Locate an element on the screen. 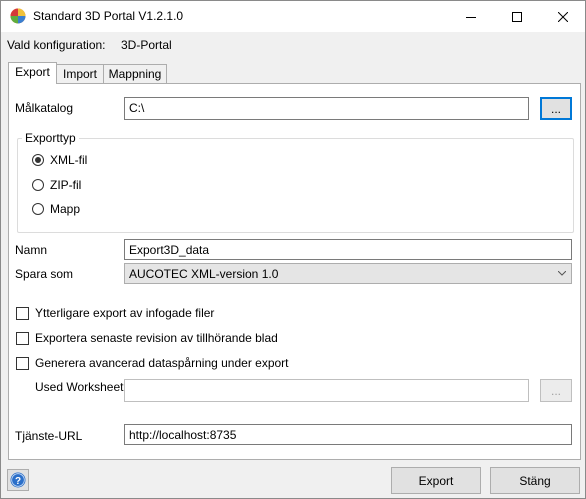 This screenshot has height=499, width=586. checkbox-latest-revision is located at coordinates (22, 338).